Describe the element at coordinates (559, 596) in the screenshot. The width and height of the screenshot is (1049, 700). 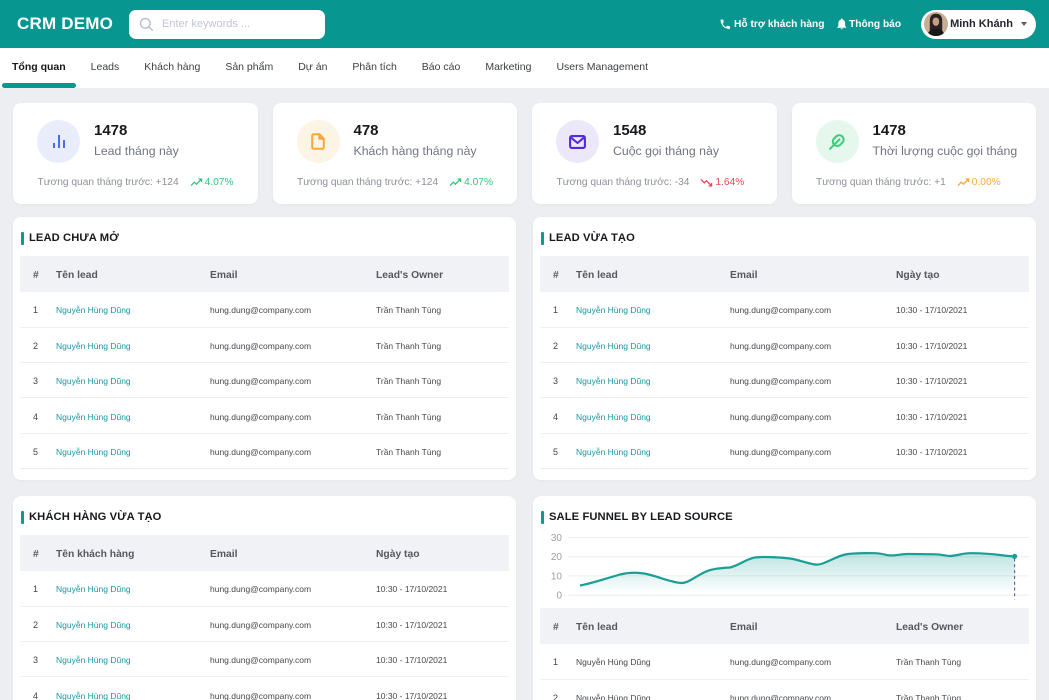
I see `svg-text: 0` at that location.